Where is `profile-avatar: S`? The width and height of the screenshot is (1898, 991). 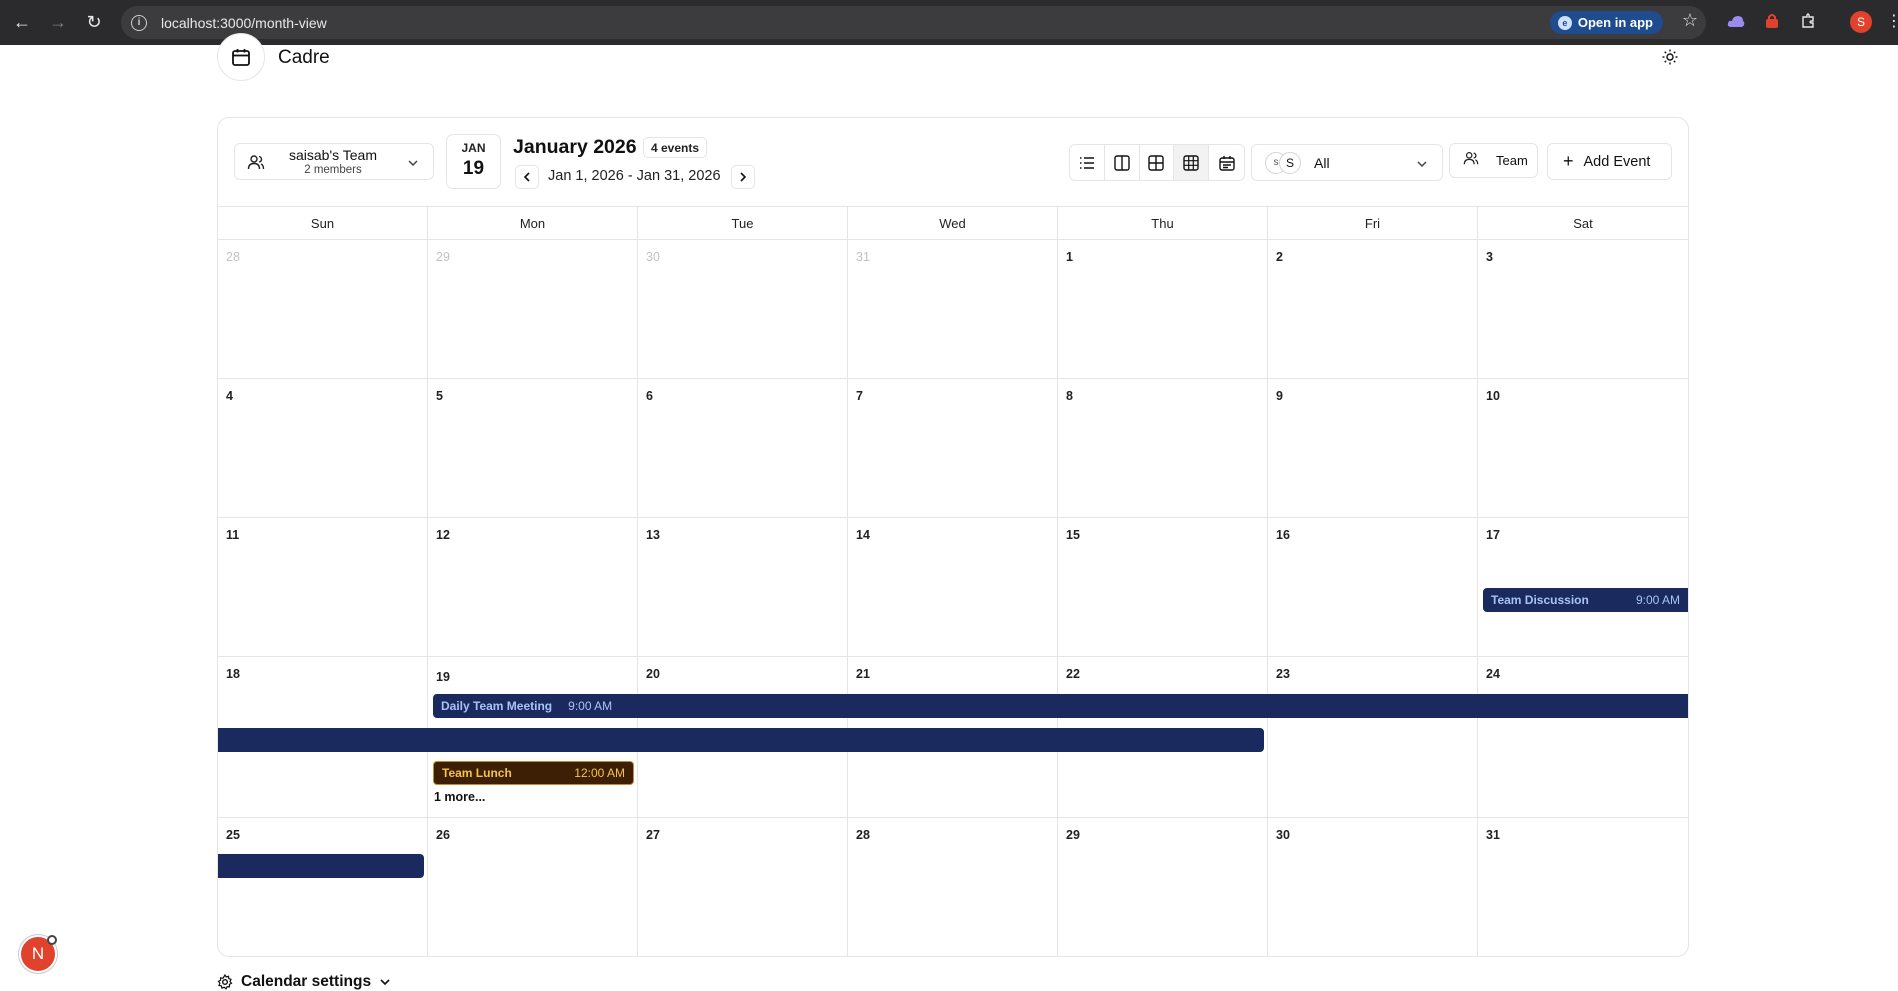
profile-avatar: S is located at coordinates (1861, 22).